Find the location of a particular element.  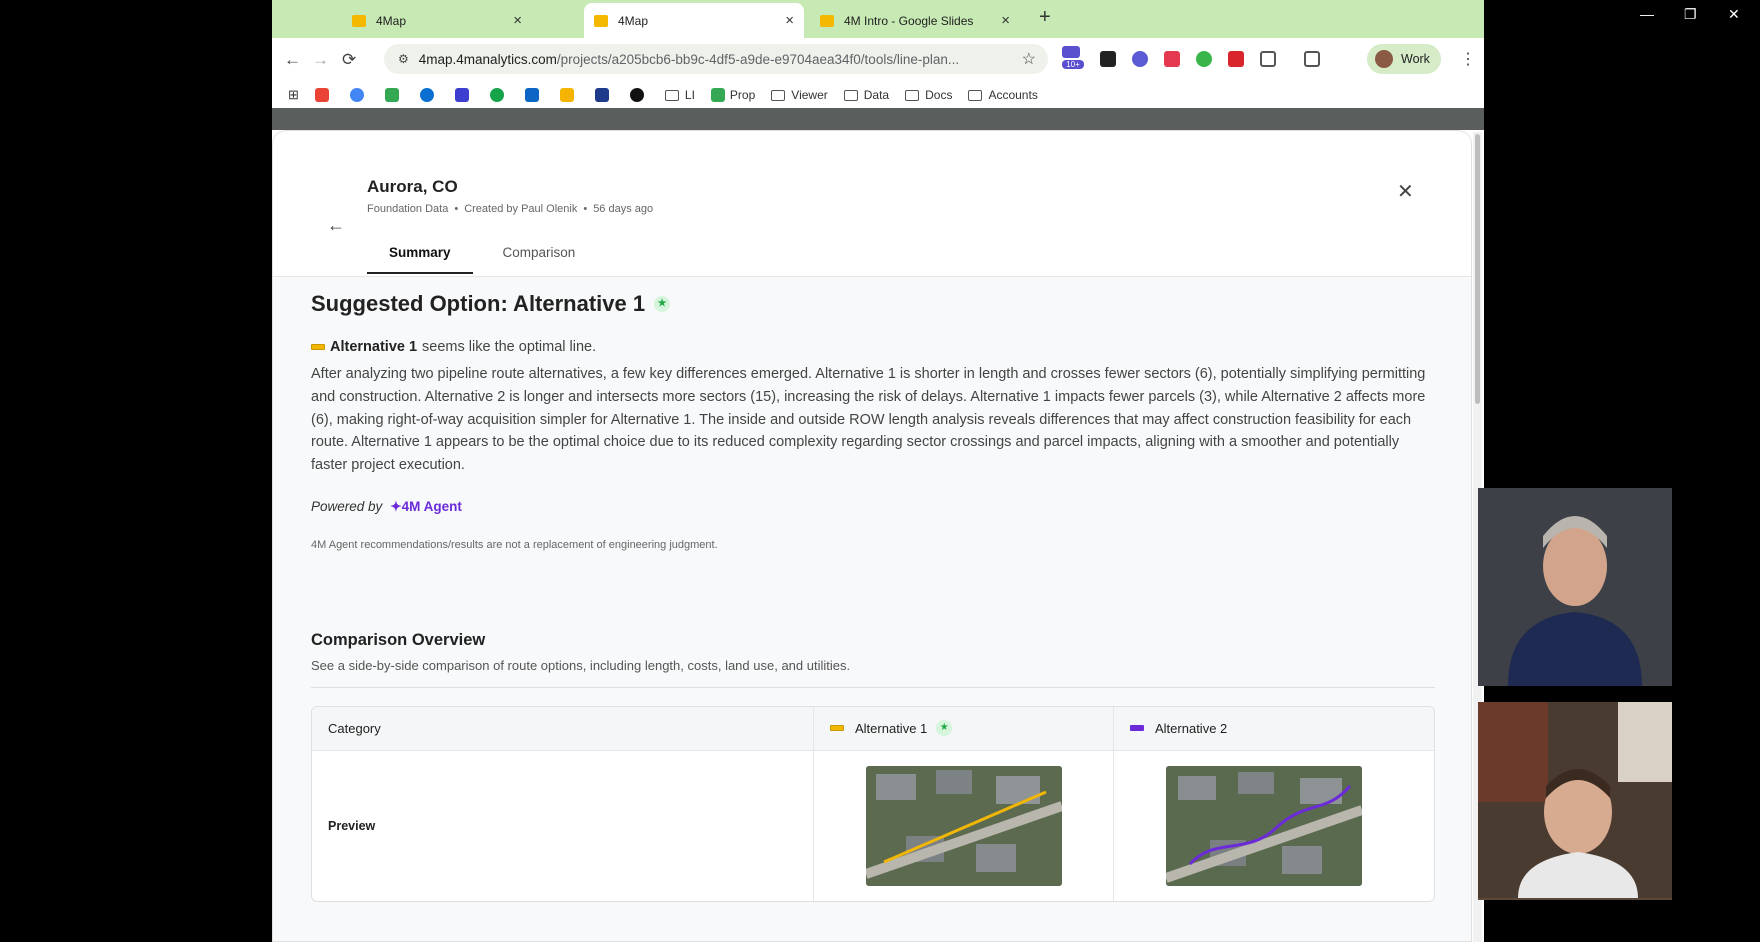

restore-window-icon: ❐ is located at coordinates (1690, 14).